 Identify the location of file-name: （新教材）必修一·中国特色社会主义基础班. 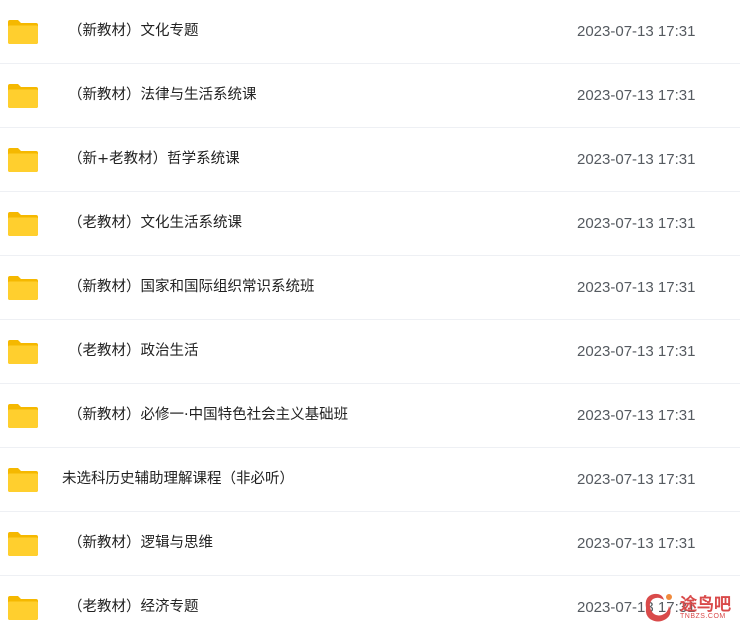
(208, 415).